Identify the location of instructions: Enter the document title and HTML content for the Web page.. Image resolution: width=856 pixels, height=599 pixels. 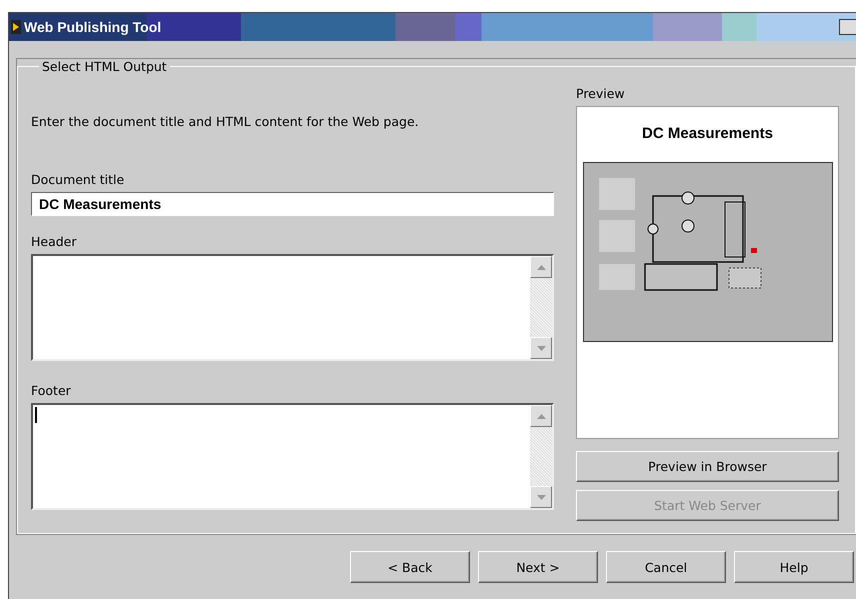
(225, 121).